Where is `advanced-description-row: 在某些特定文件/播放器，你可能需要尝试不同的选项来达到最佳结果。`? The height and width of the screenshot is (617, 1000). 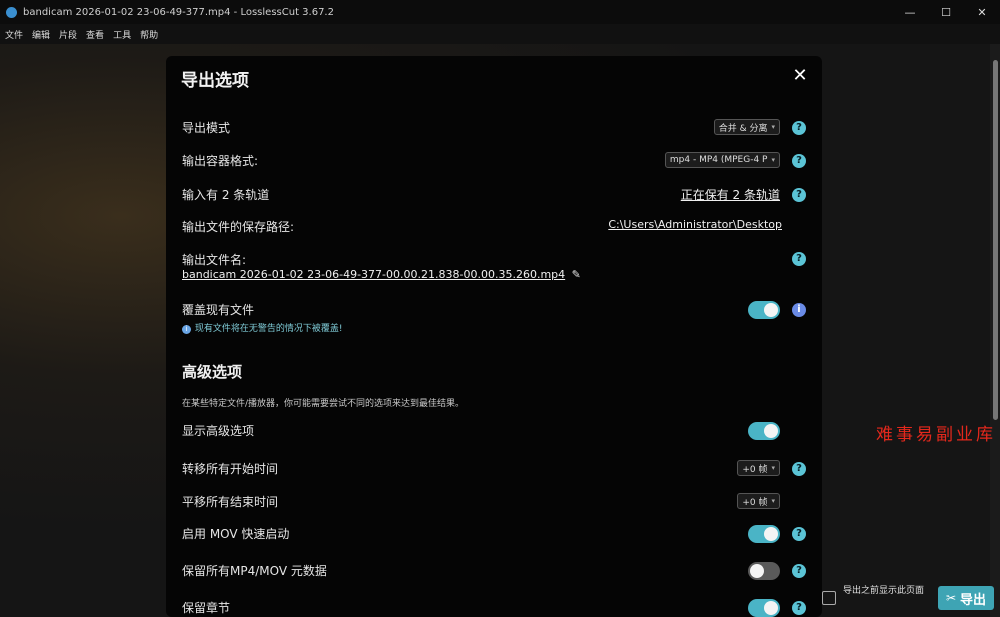 advanced-description-row: 在某些特定文件/播放器，你可能需要尝试不同的选项来达到最佳结果。 is located at coordinates (494, 402).